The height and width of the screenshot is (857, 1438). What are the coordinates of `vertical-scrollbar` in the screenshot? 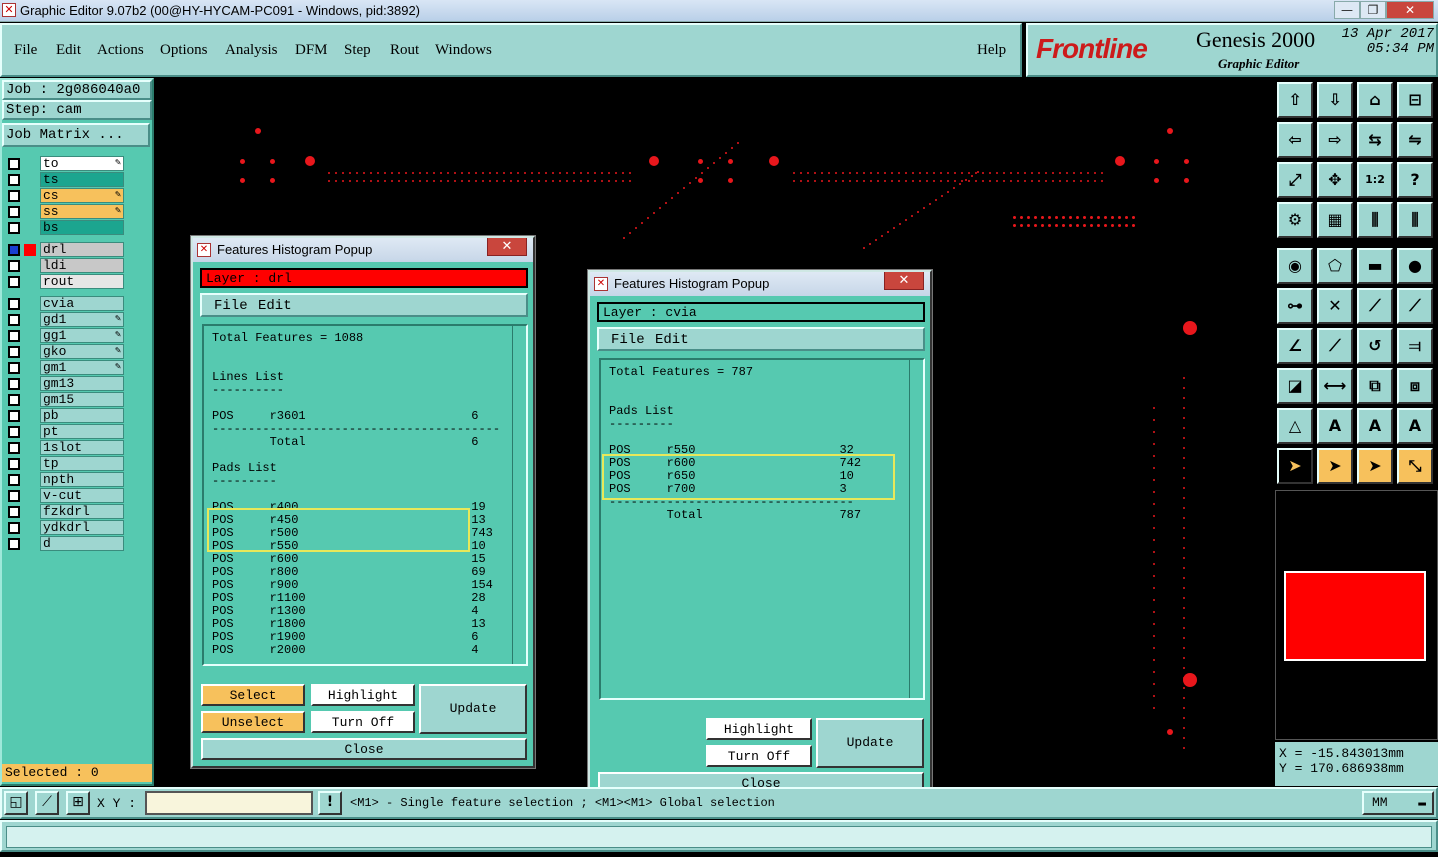 It's located at (519, 495).